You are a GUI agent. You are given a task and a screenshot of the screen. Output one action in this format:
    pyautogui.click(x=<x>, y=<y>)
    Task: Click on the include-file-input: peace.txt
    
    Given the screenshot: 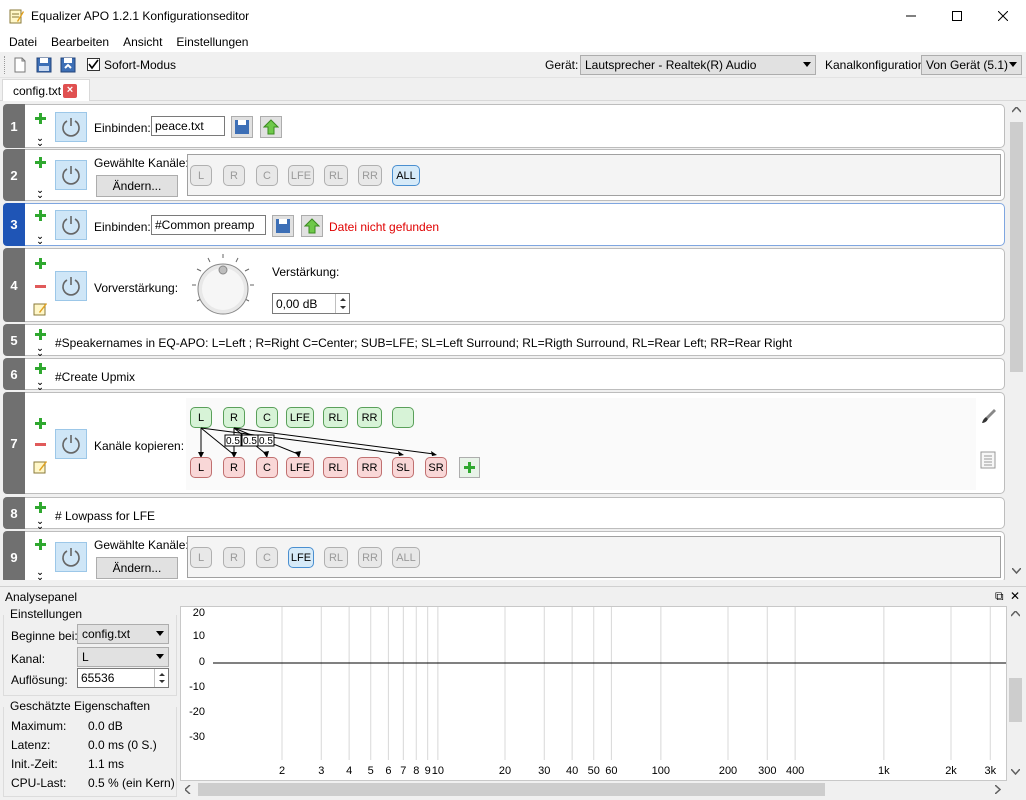 What is the action you would take?
    pyautogui.click(x=188, y=126)
    